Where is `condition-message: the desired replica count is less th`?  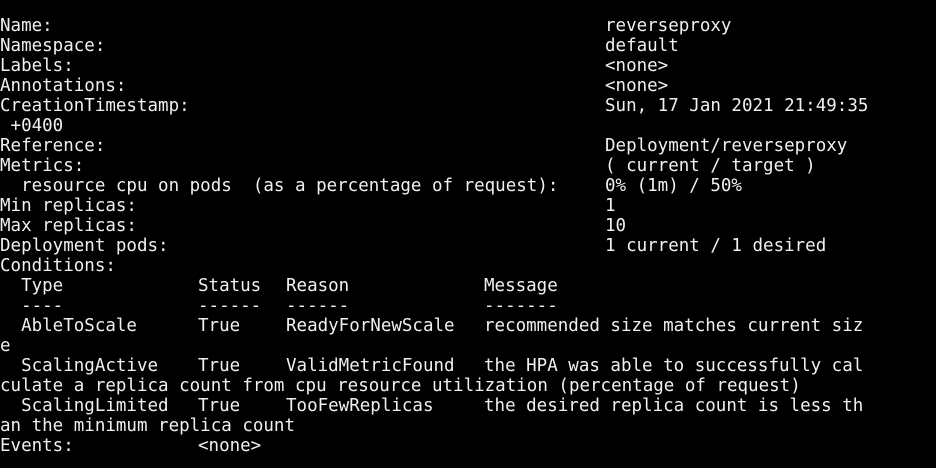
condition-message: the desired replica count is less th is located at coordinates (674, 406).